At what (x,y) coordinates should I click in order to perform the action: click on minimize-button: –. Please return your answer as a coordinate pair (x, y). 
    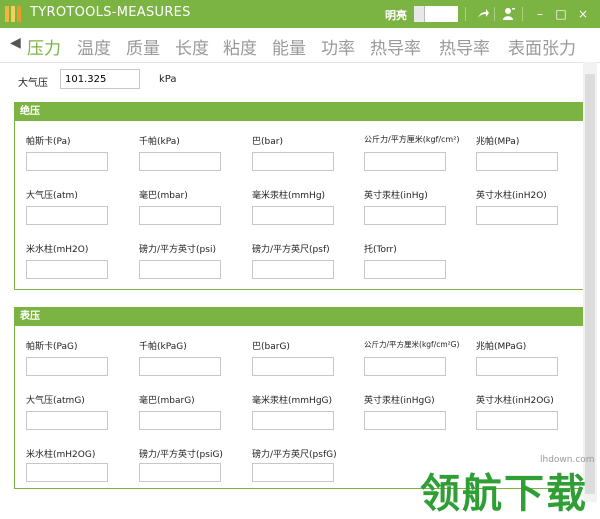
    Looking at the image, I should click on (540, 14).